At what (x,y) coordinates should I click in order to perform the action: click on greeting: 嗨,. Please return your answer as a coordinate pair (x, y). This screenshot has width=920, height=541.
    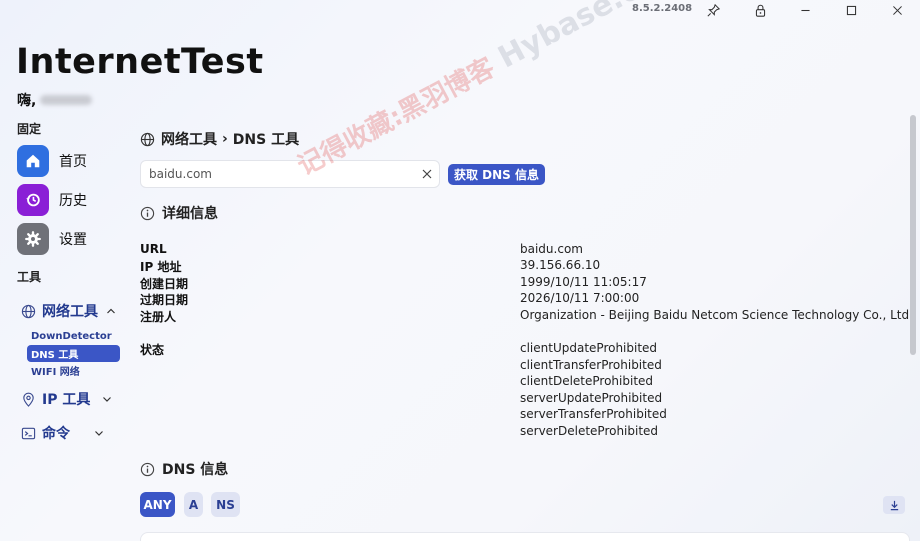
    Looking at the image, I should click on (55, 100).